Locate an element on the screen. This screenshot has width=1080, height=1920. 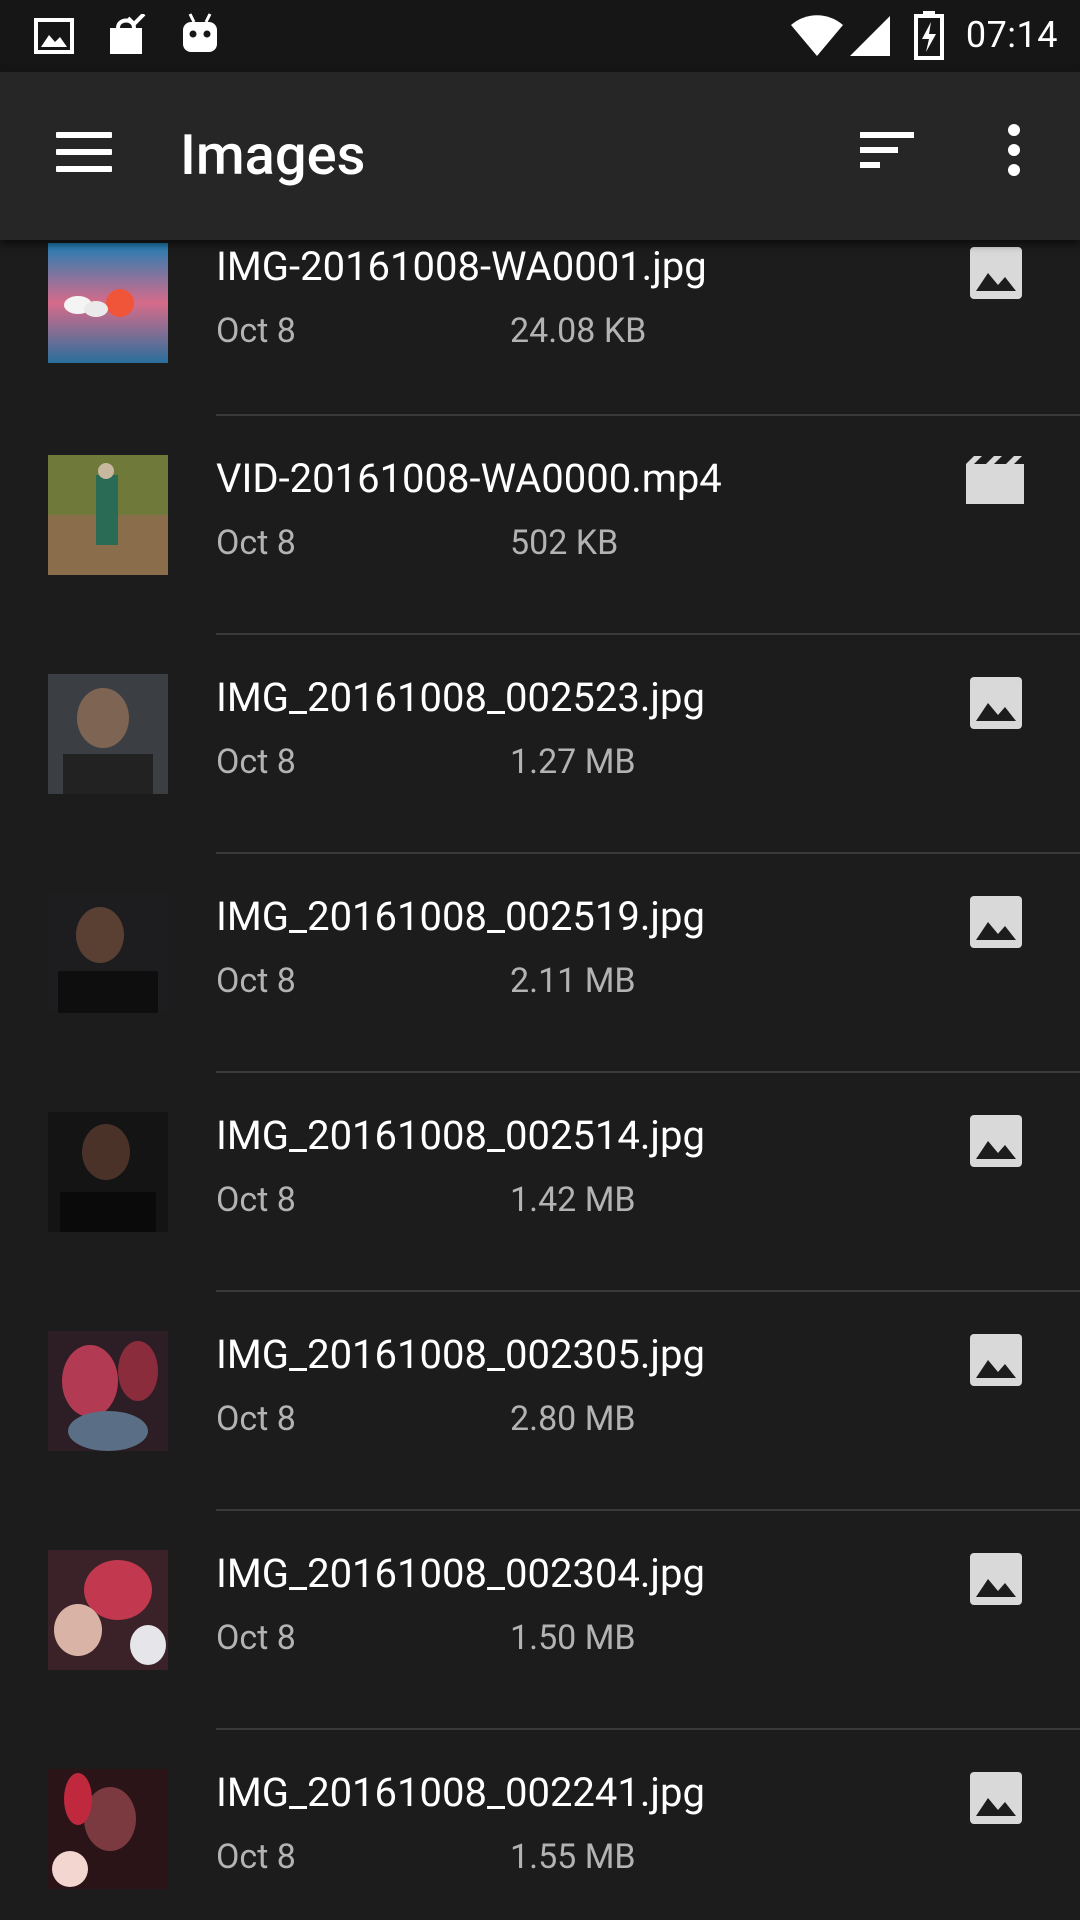
video-icon is located at coordinates (995, 480).